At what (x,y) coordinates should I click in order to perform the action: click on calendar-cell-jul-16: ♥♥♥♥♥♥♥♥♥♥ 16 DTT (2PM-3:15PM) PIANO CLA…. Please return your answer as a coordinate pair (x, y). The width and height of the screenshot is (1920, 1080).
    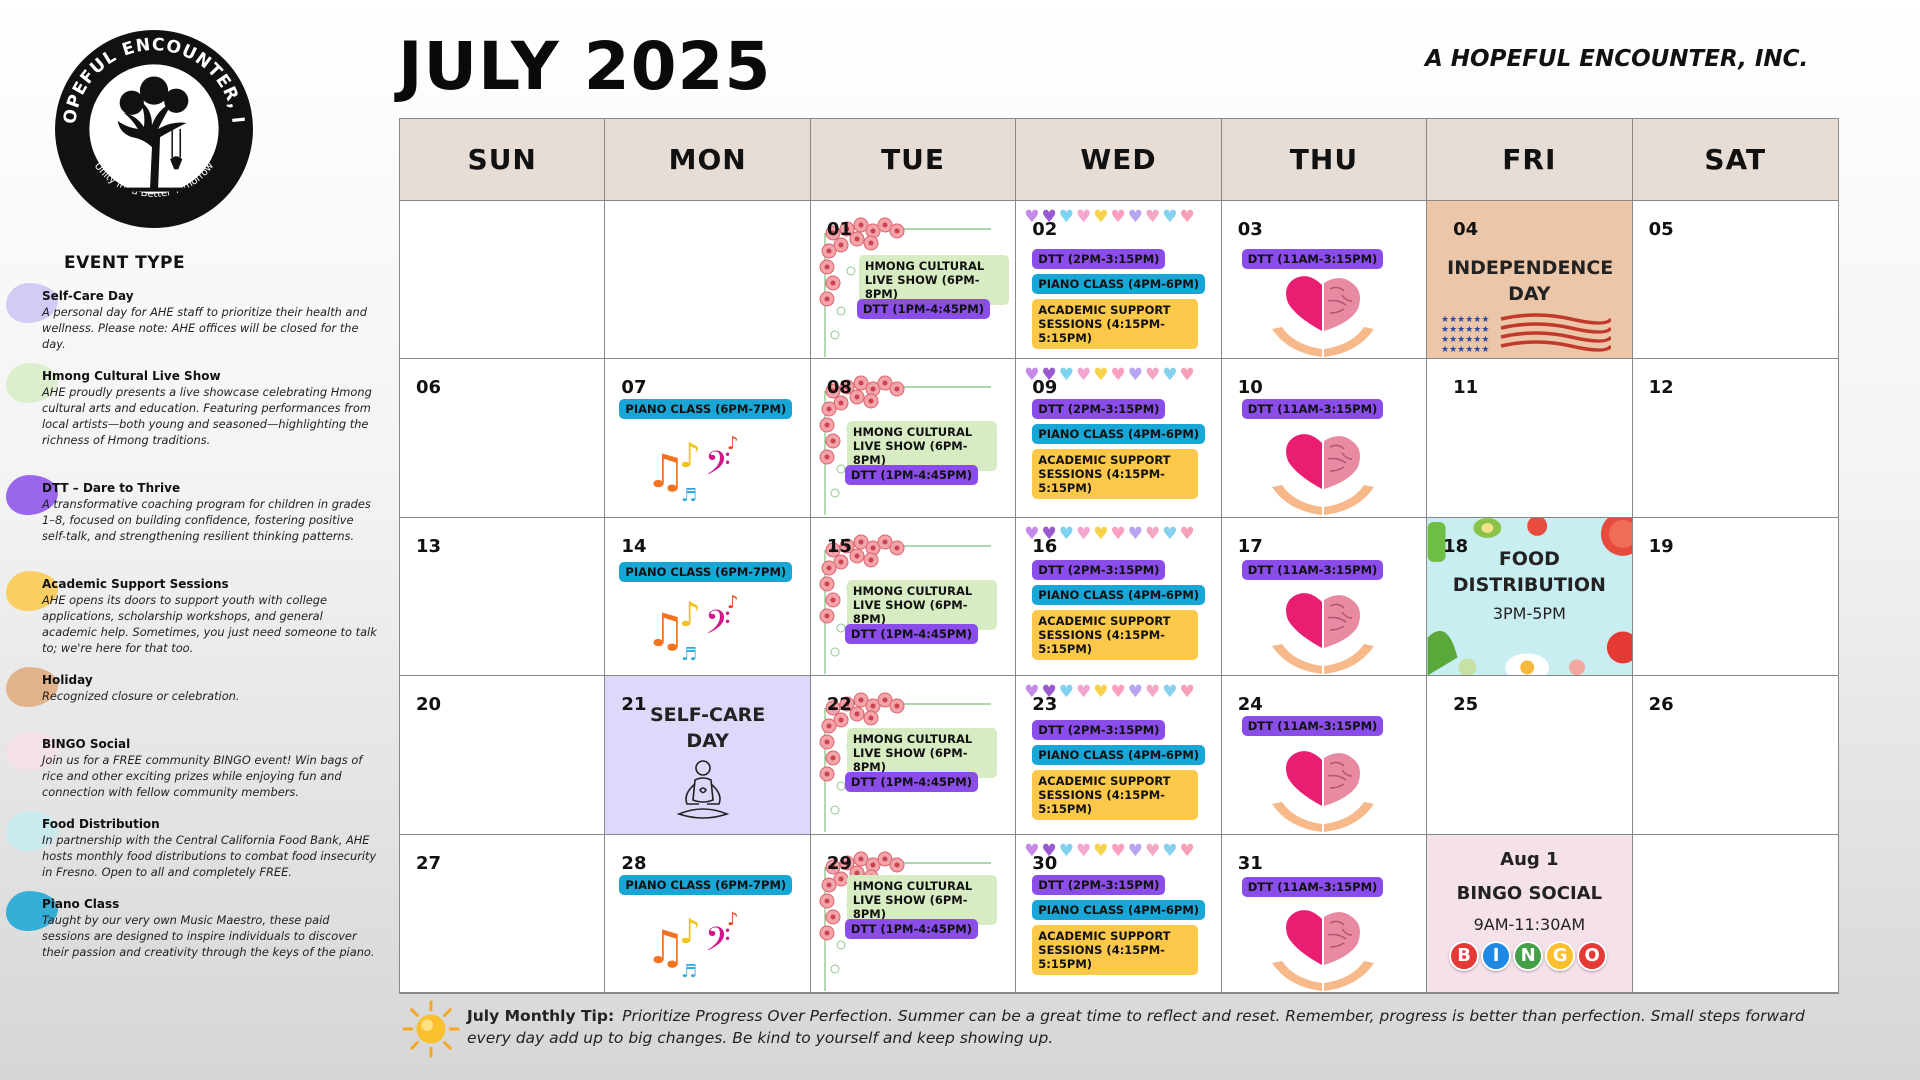
    Looking at the image, I should click on (1119, 597).